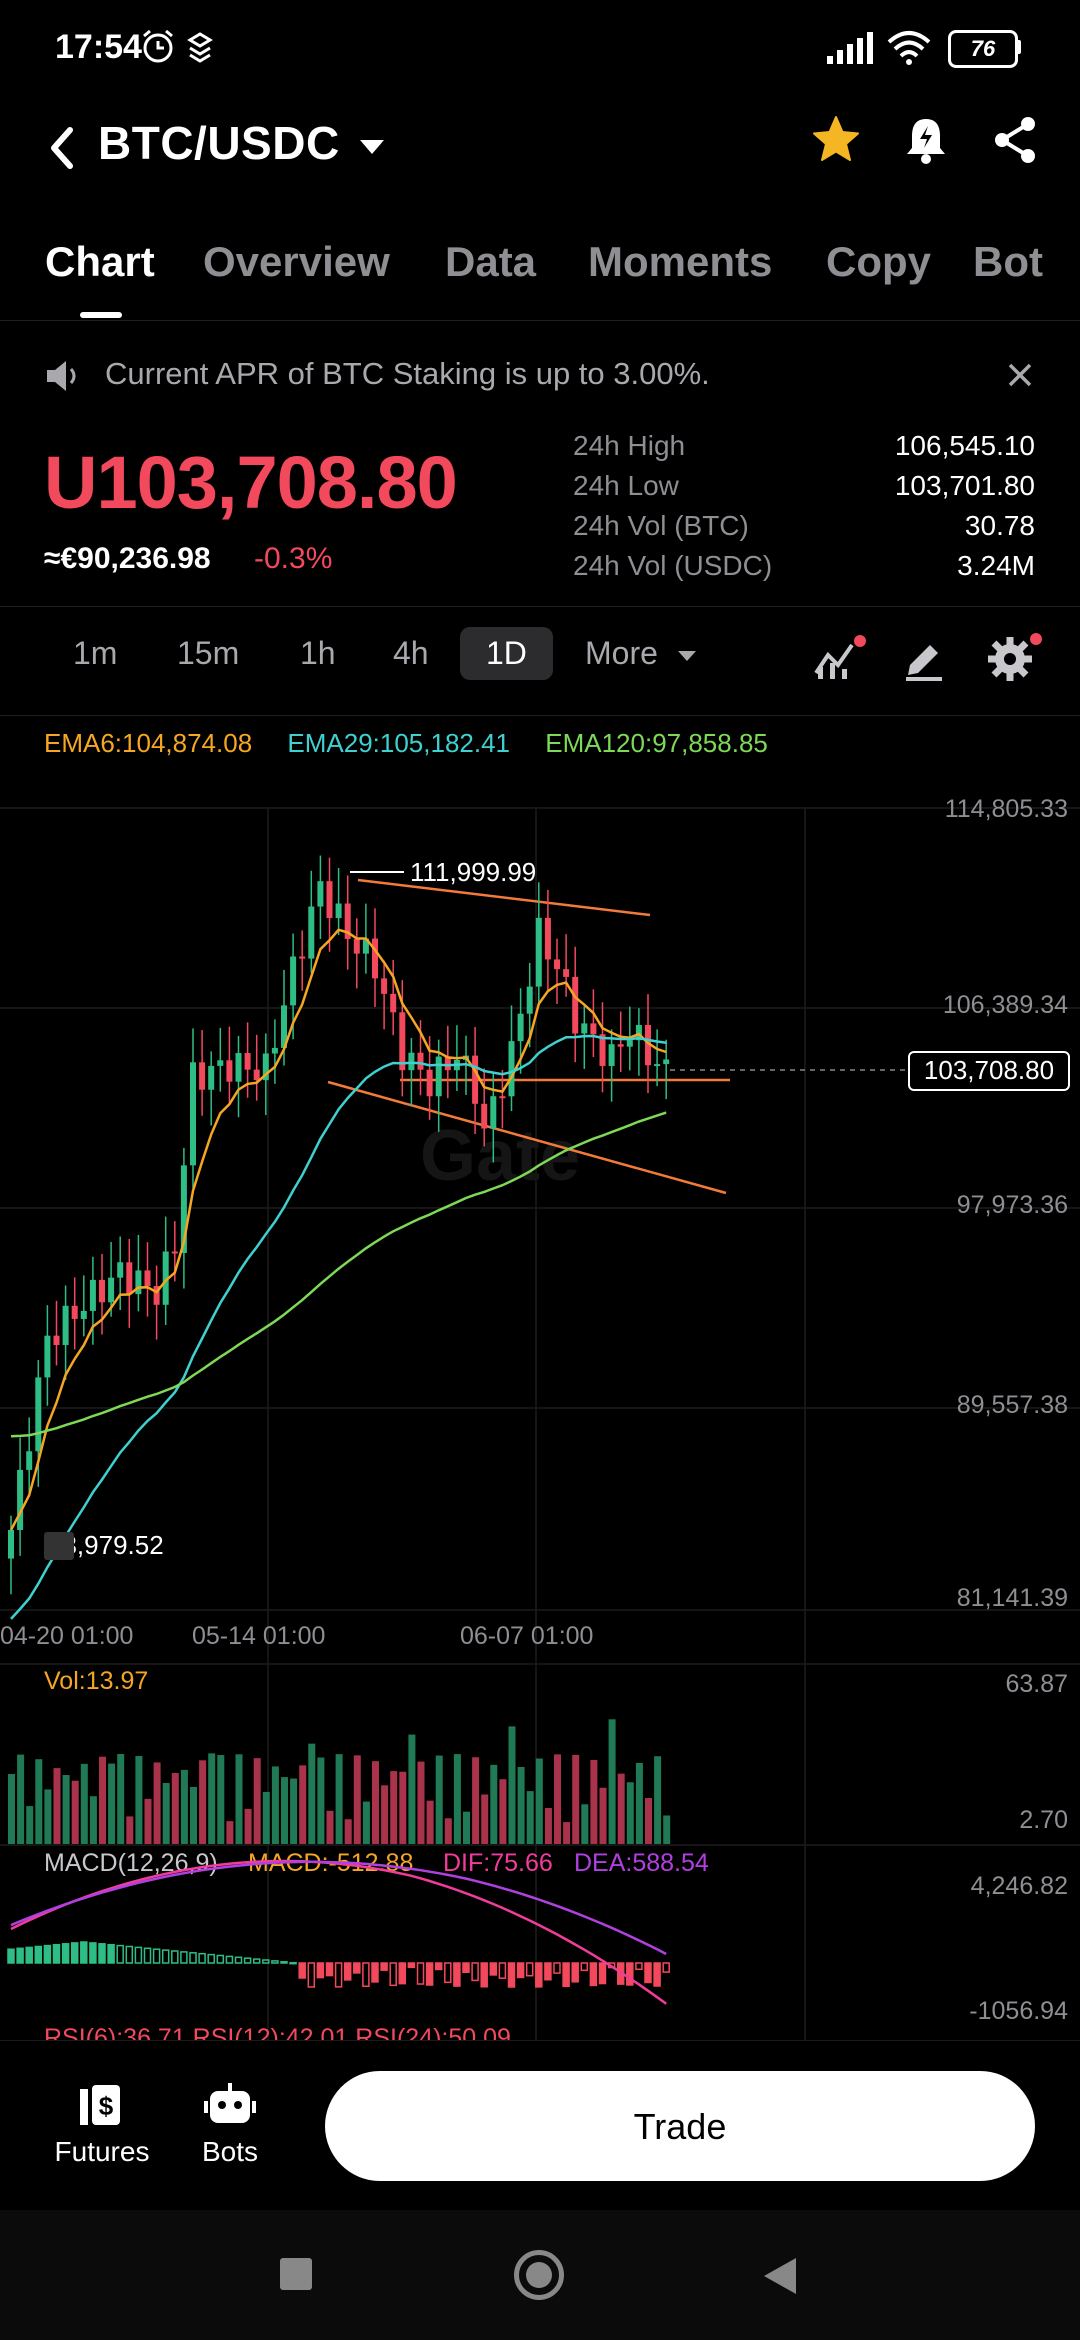 The image size is (1080, 2340). I want to click on stat-label: 24h Vol (USDC), so click(673, 565).